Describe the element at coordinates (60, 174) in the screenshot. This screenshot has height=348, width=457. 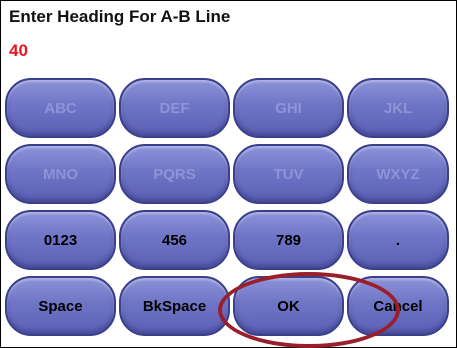
I see `key-mno: MNO` at that location.